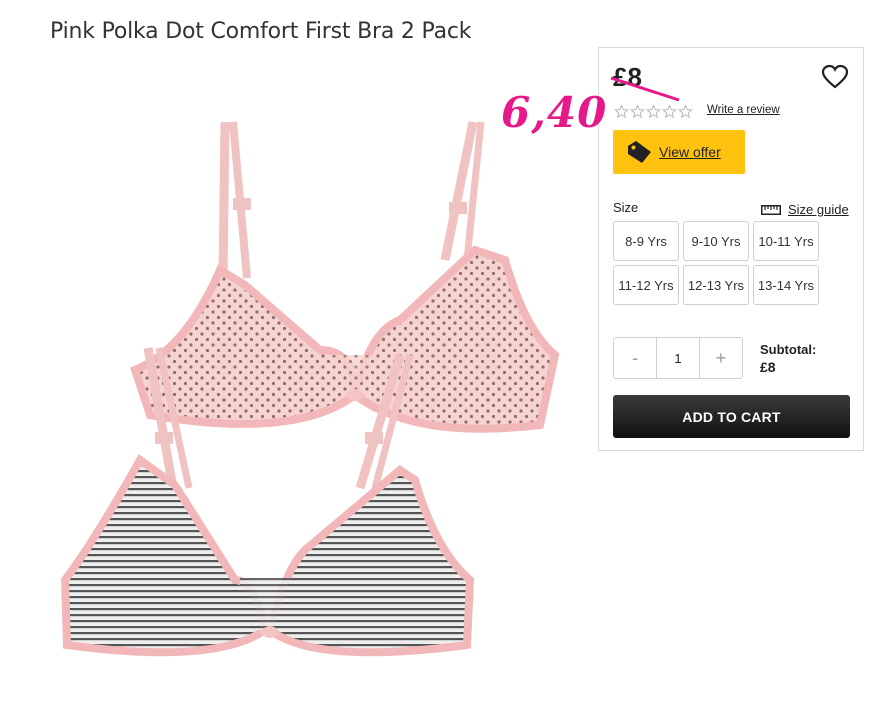  I want to click on quantity-increase-button: +, so click(721, 358).